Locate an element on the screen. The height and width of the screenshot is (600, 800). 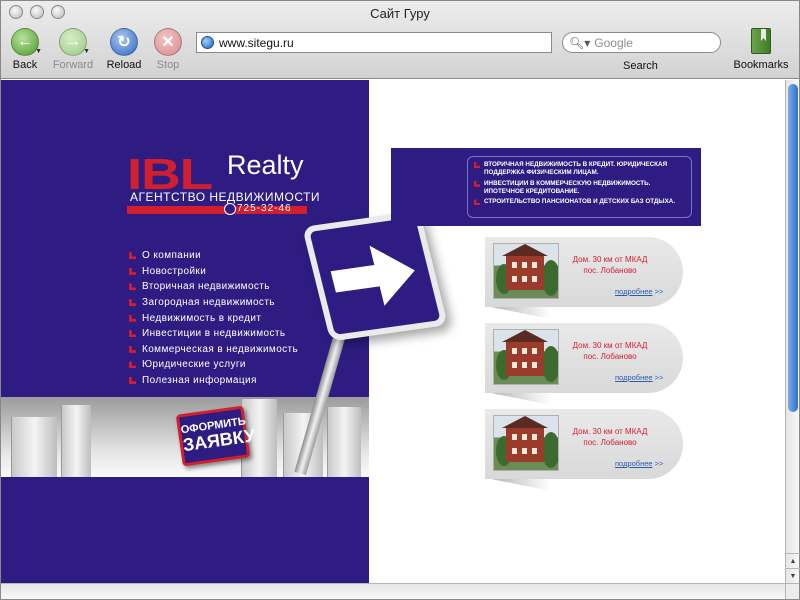
scroll-arrows: ▲ ▼ is located at coordinates (793, 568).